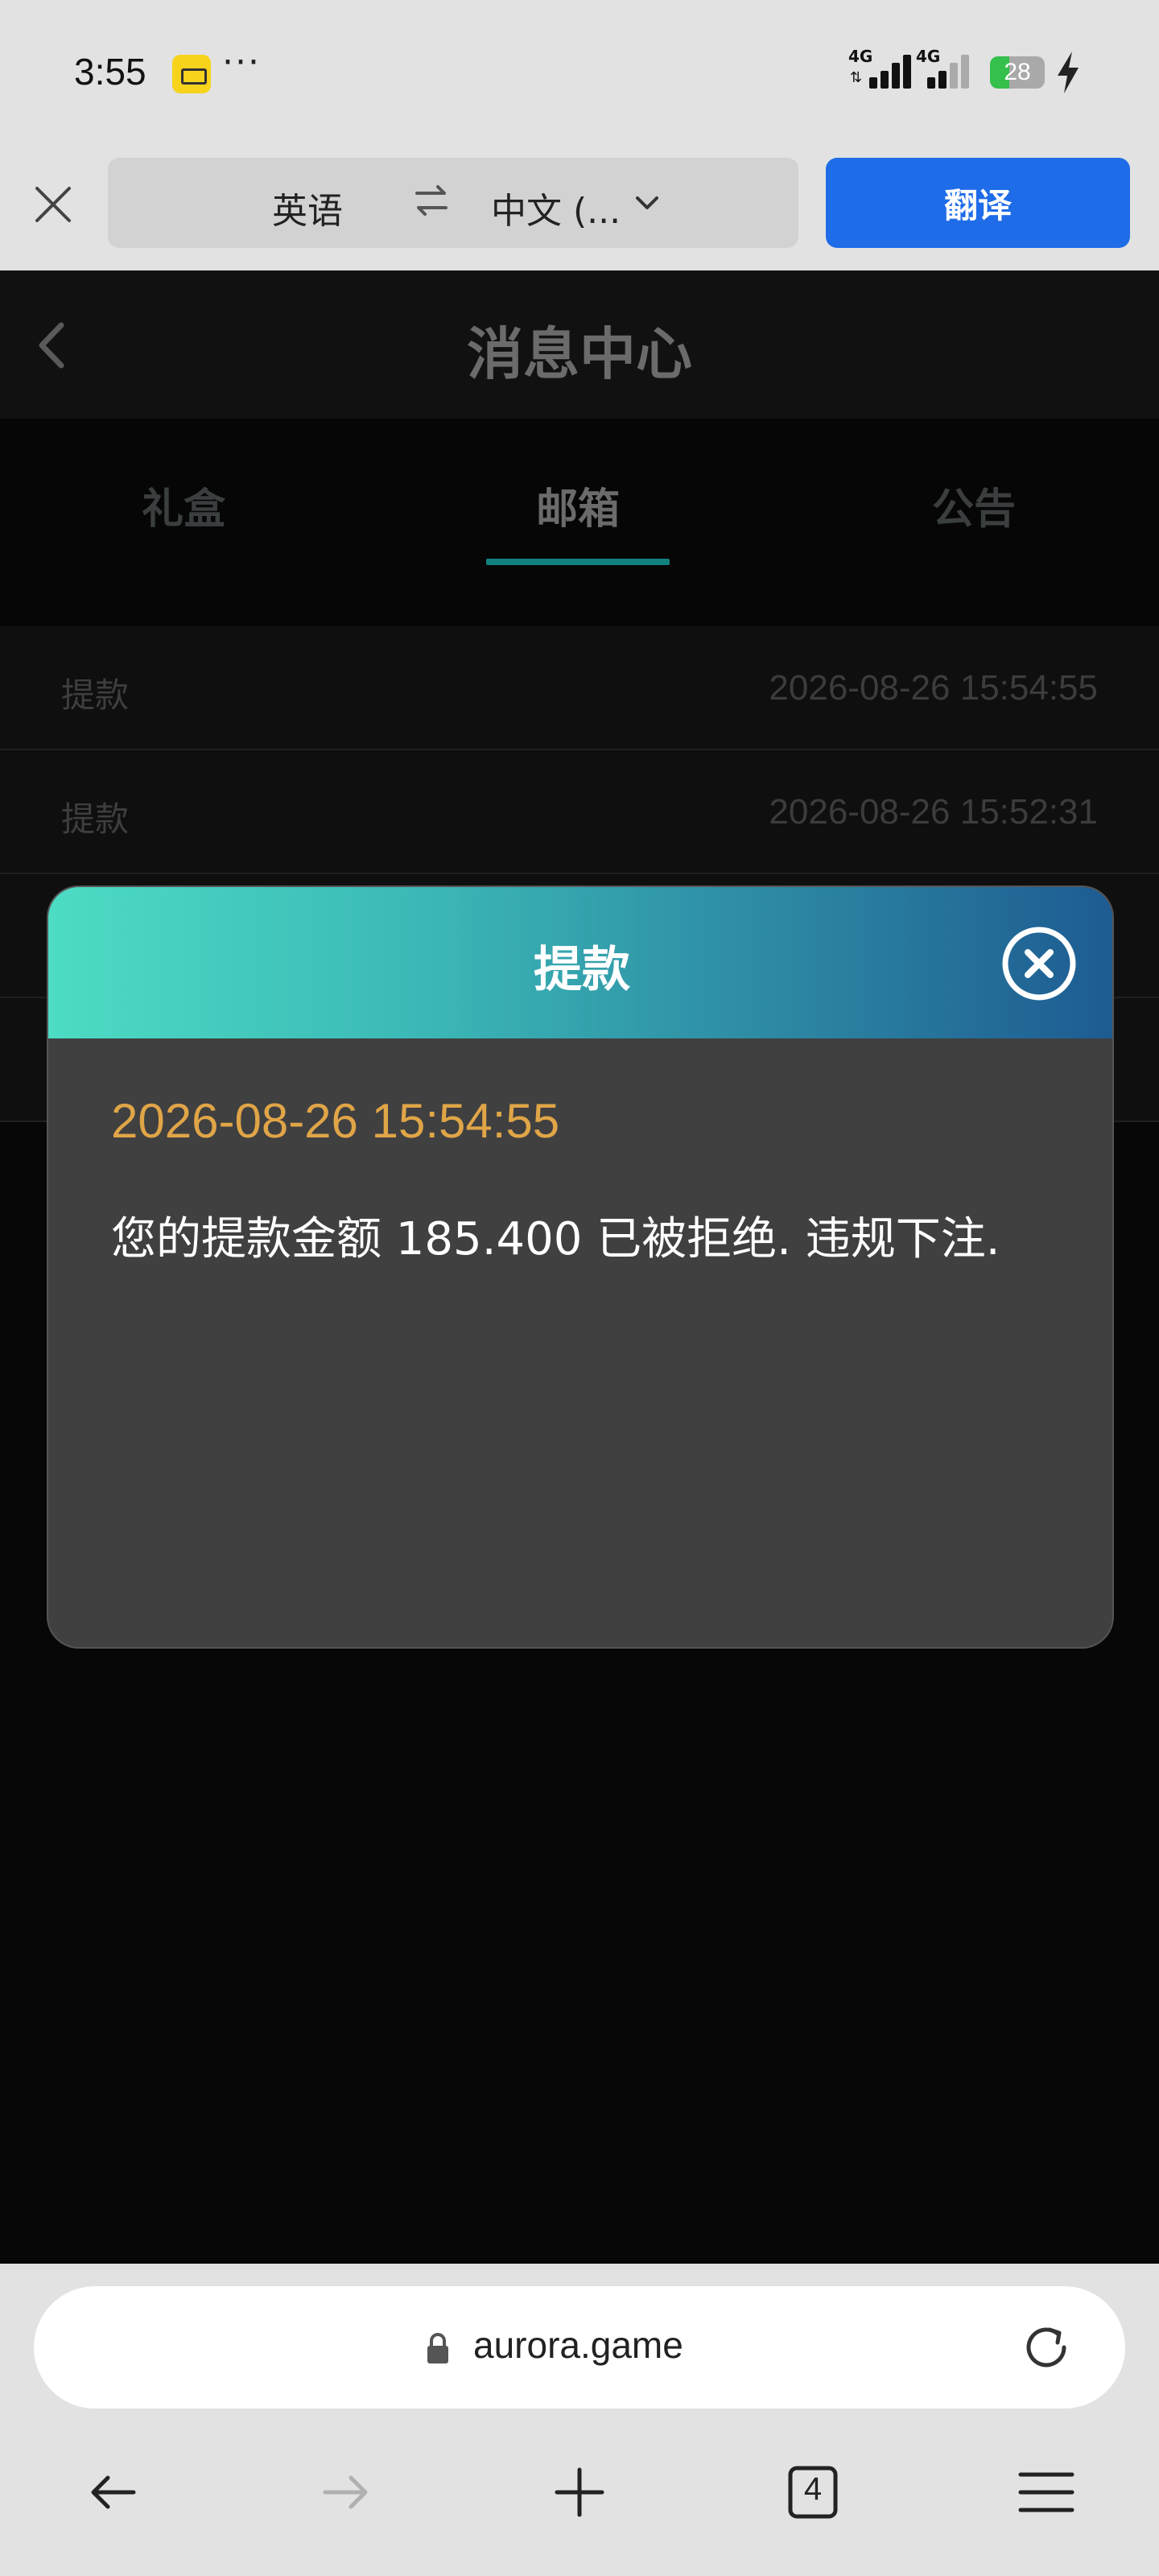  What do you see at coordinates (579, 2420) in the screenshot?
I see `browser-toolbar: aurora.game 4` at bounding box center [579, 2420].